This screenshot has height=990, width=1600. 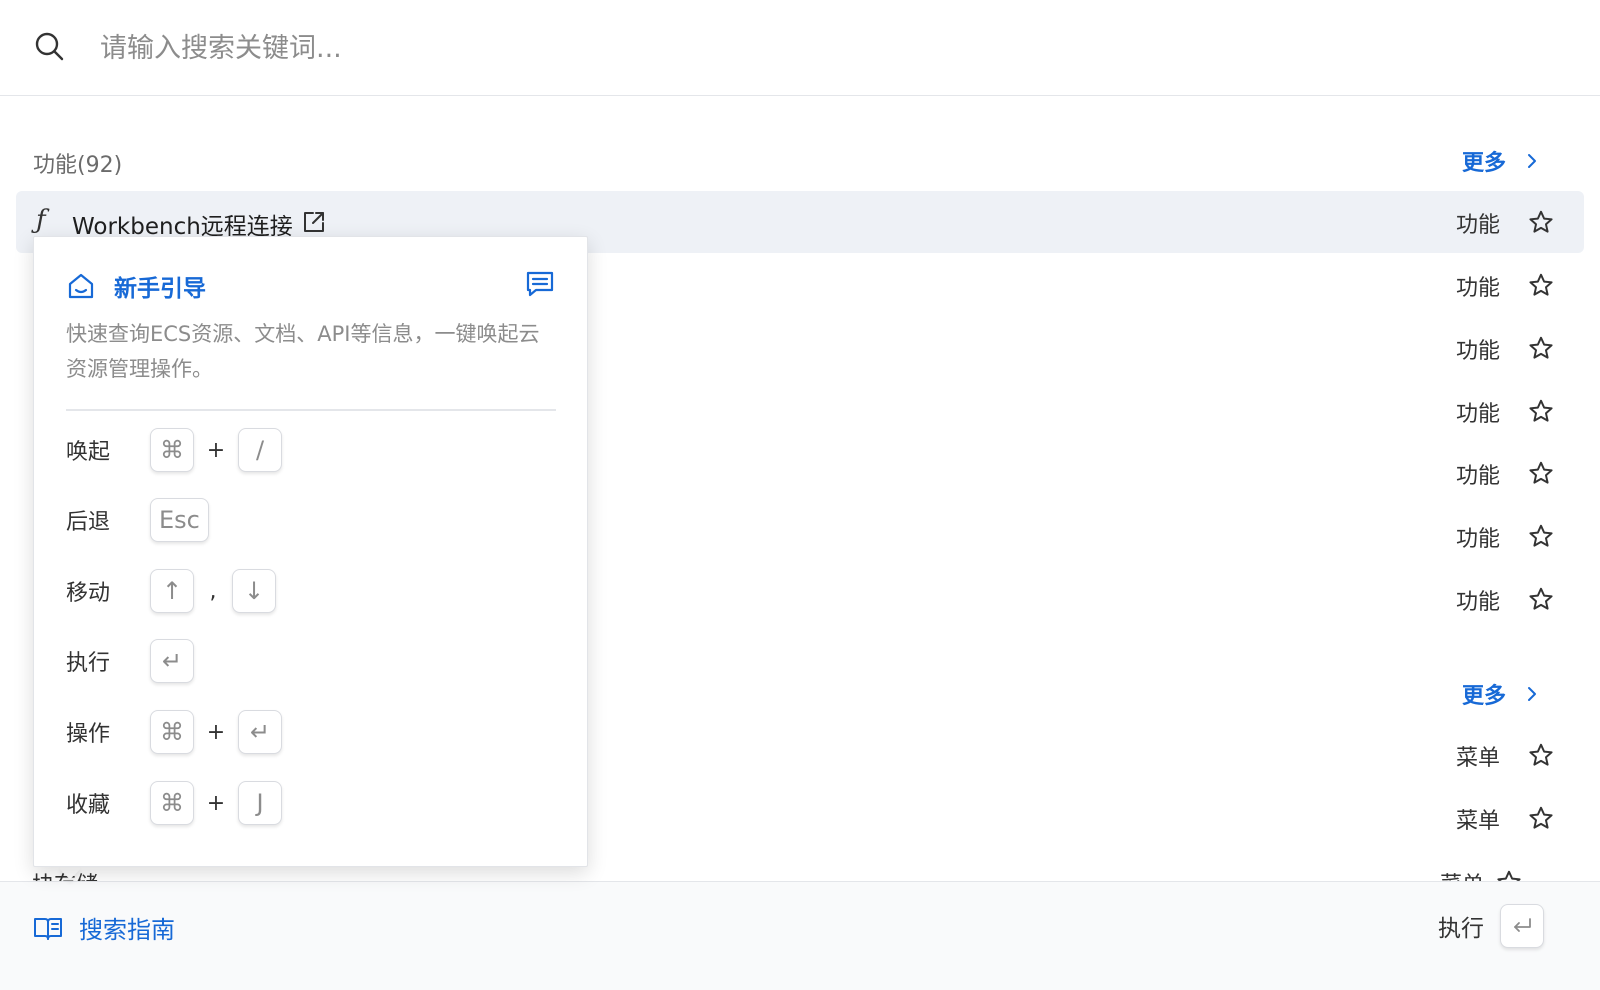 What do you see at coordinates (179, 520) in the screenshot?
I see `key-cap: Esc` at bounding box center [179, 520].